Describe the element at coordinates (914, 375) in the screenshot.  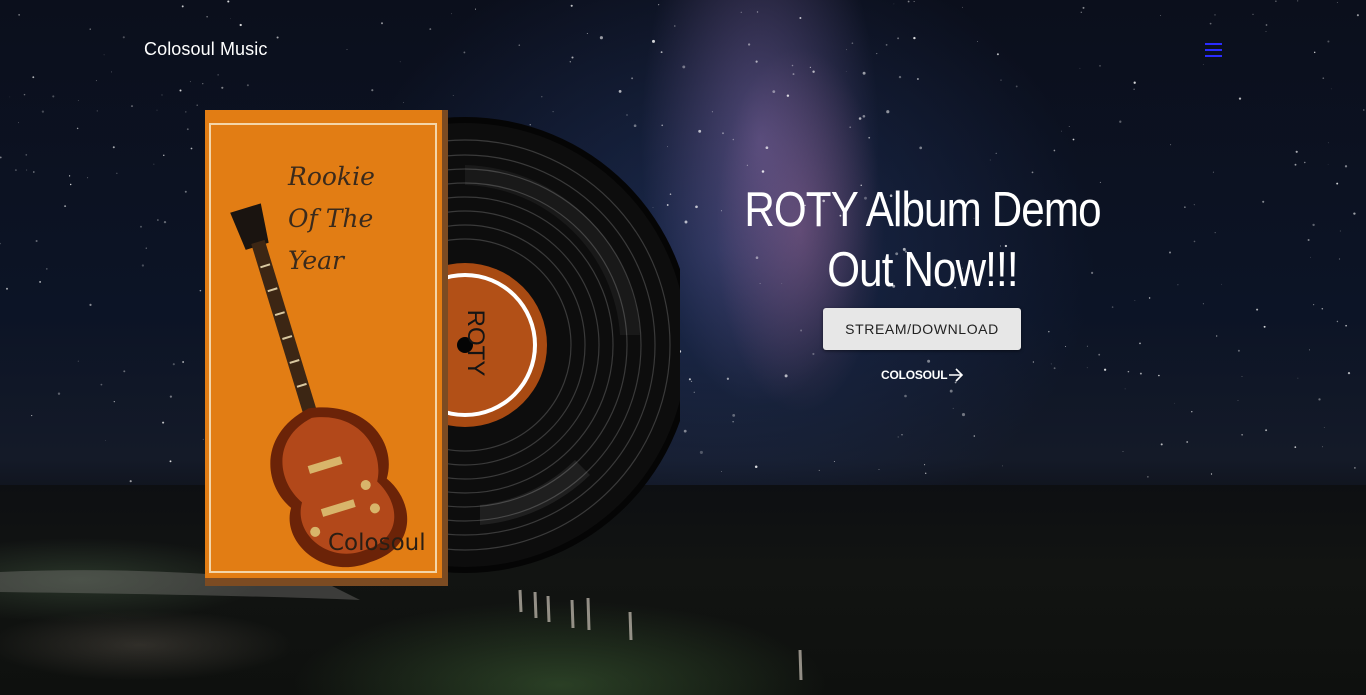
I see `colosoul-link-label: COLOSOUL` at that location.